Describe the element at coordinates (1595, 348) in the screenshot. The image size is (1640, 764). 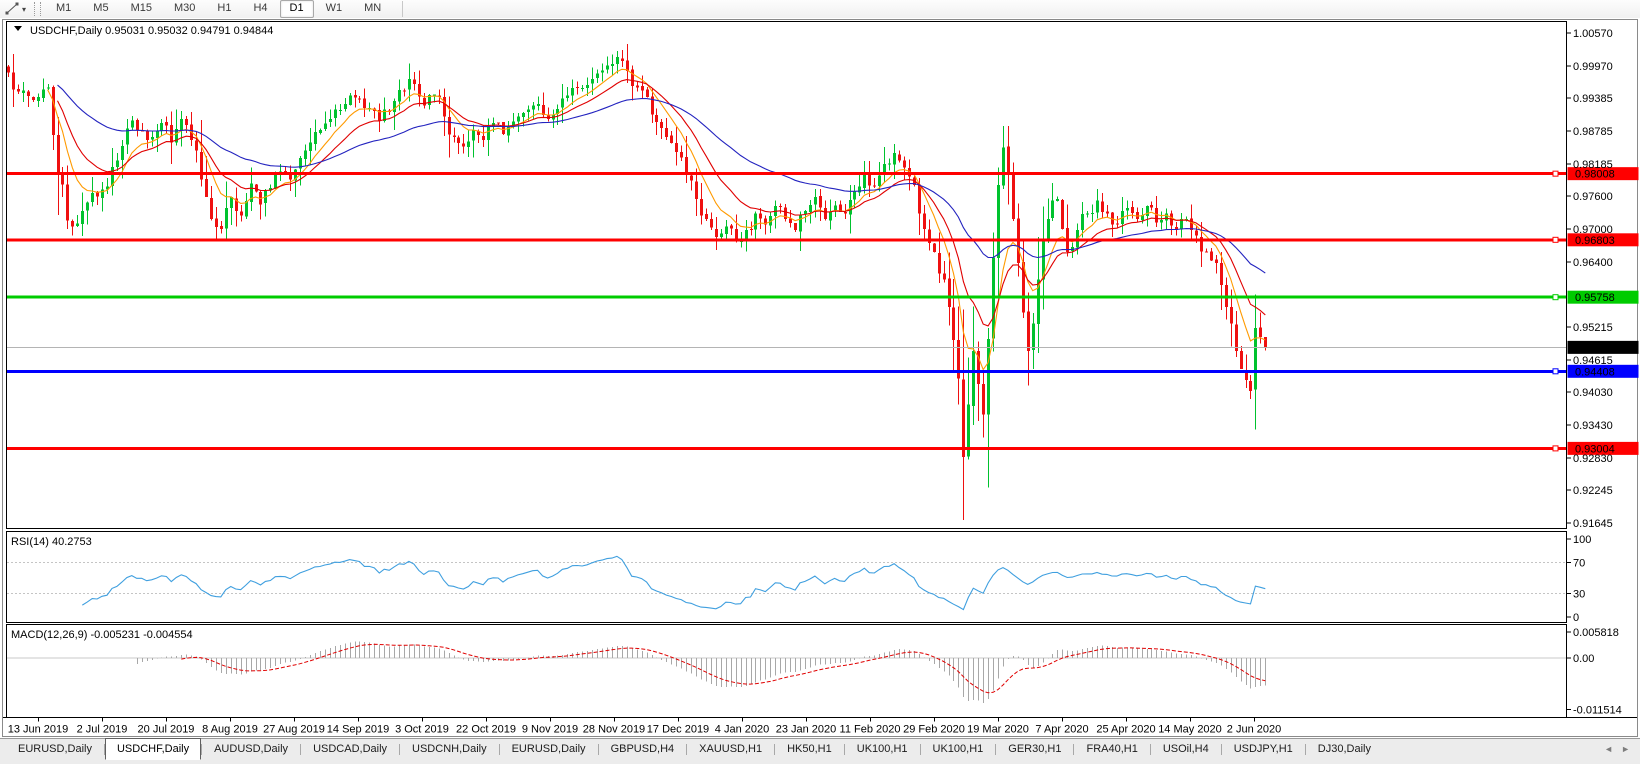
I see `current-price-label: 0.94844` at that location.